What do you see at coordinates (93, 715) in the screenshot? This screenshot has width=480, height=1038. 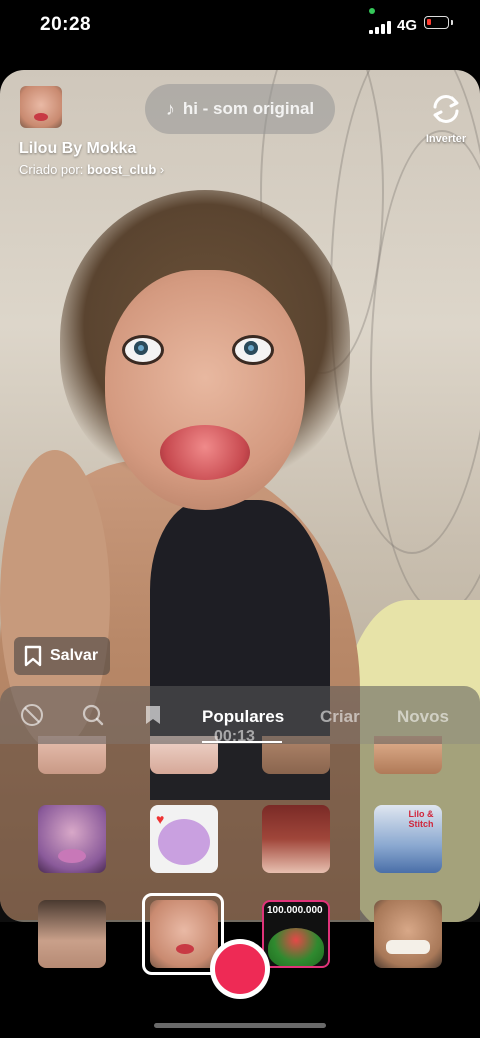 I see `search-icon` at bounding box center [93, 715].